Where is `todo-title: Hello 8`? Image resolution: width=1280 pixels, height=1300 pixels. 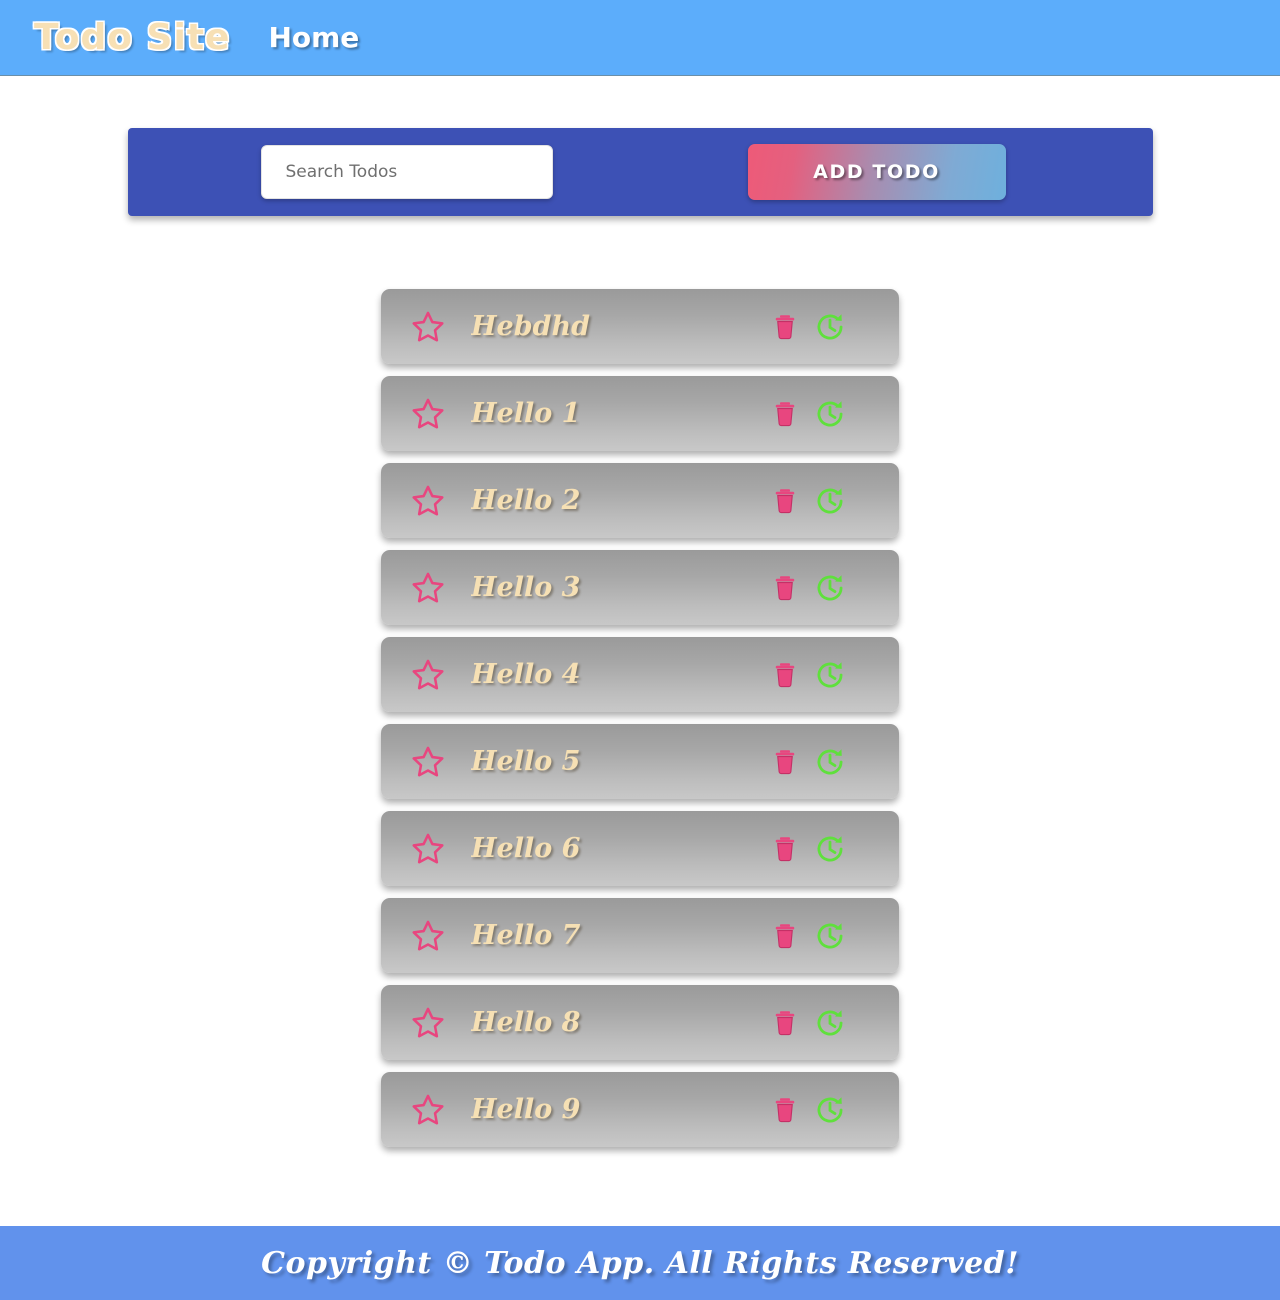
todo-title: Hello 8 is located at coordinates (526, 1022).